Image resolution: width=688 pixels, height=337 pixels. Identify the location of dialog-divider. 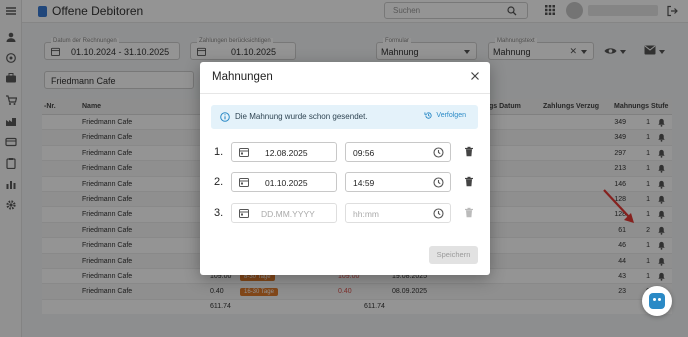
(345, 93).